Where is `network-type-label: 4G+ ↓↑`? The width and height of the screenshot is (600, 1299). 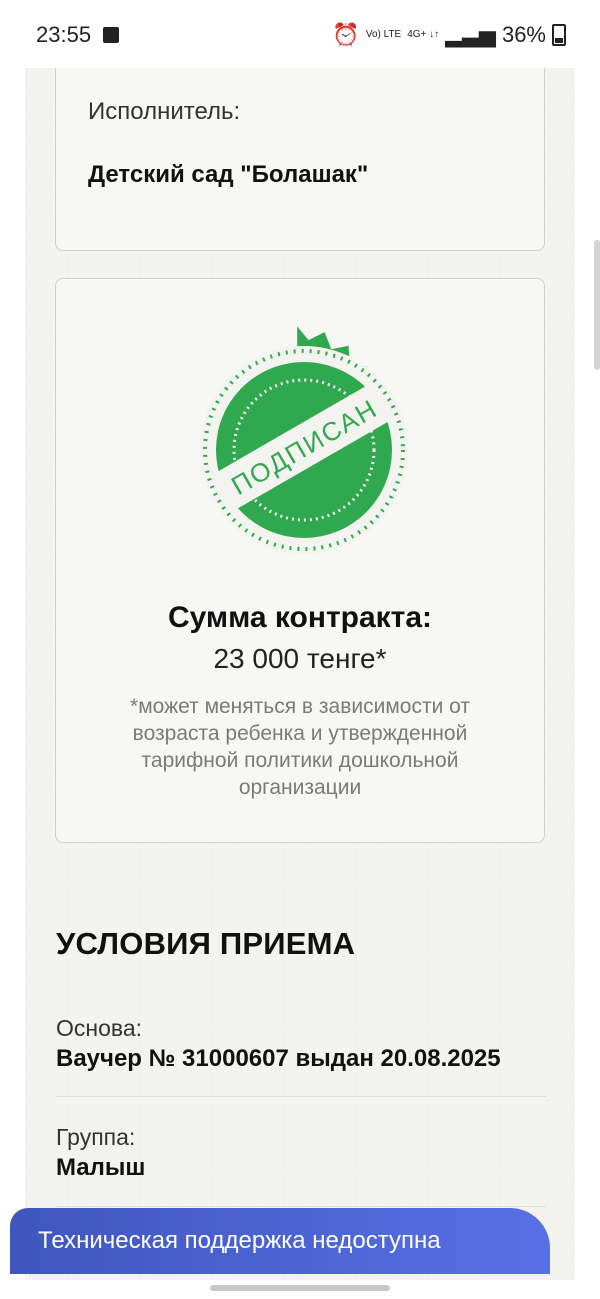
network-type-label: 4G+ ↓↑ is located at coordinates (423, 34).